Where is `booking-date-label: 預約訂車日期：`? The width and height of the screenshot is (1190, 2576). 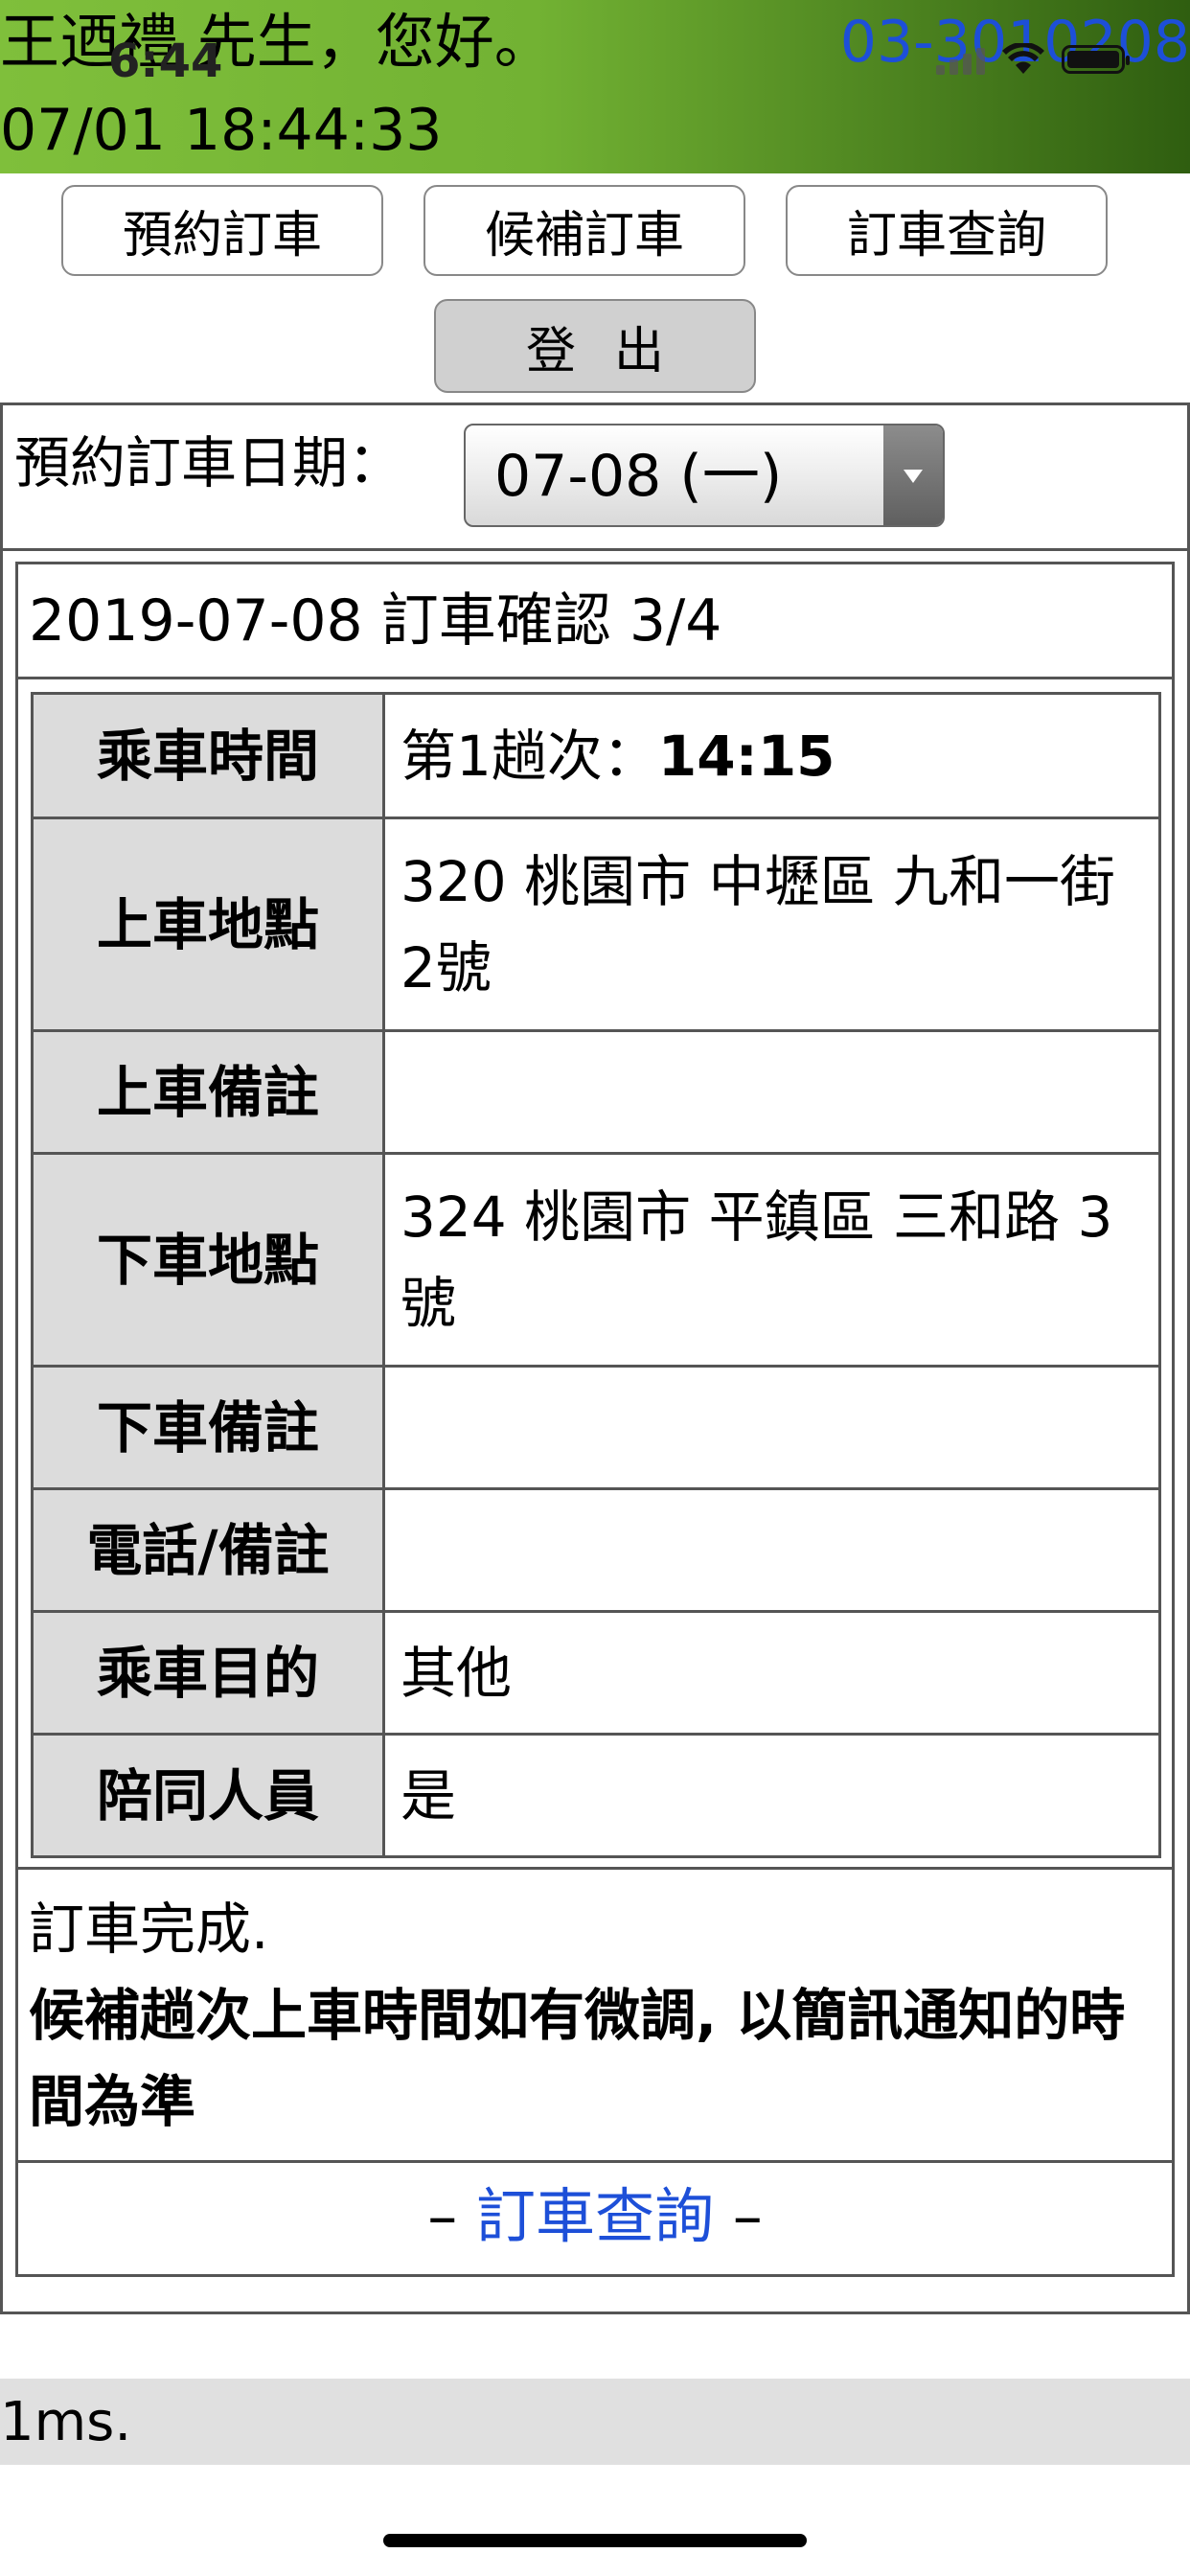 booking-date-label: 預約訂車日期： is located at coordinates (209, 462).